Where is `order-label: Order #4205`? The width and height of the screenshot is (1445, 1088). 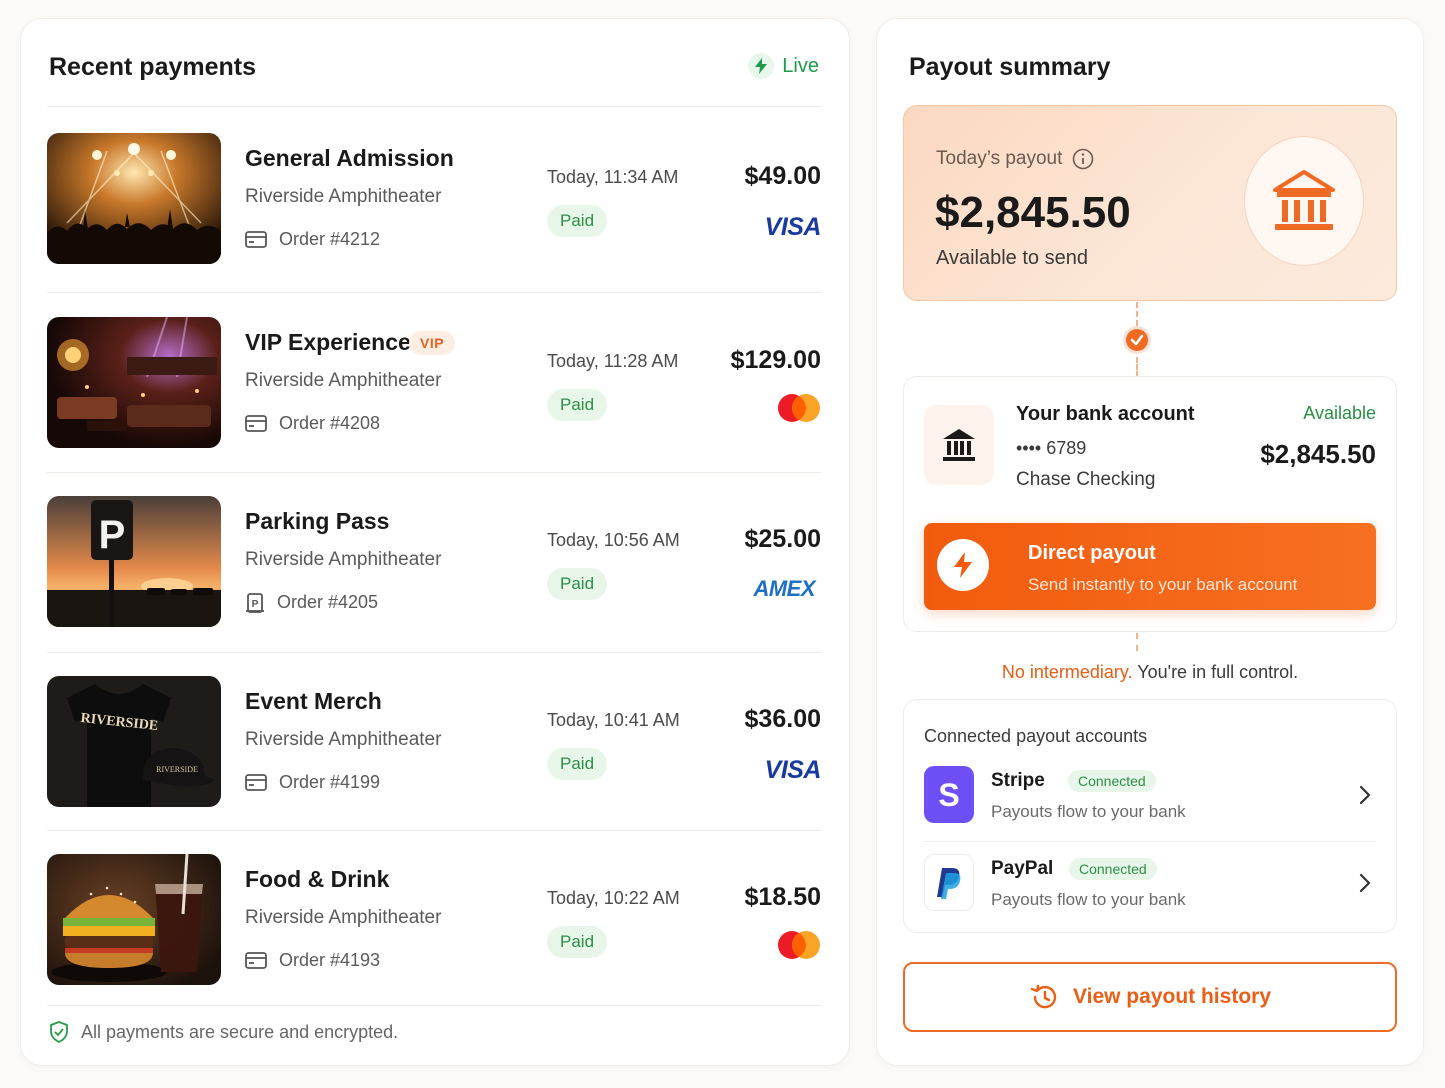
order-label: Order #4205 is located at coordinates (328, 602).